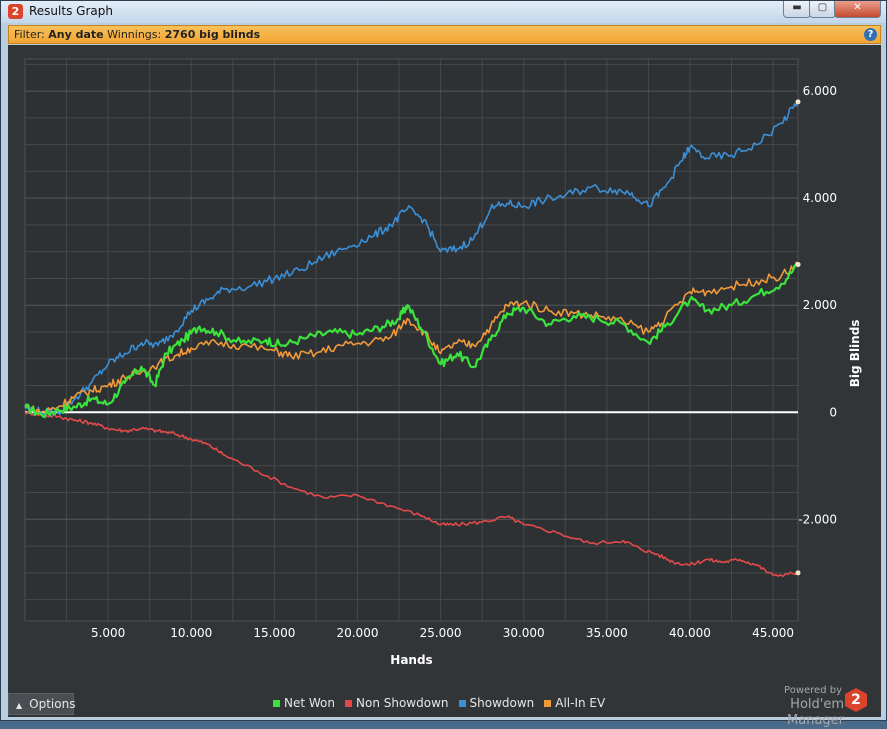 The height and width of the screenshot is (729, 887). Describe the element at coordinates (441, 633) in the screenshot. I see `x-tick-label: 25.000` at that location.